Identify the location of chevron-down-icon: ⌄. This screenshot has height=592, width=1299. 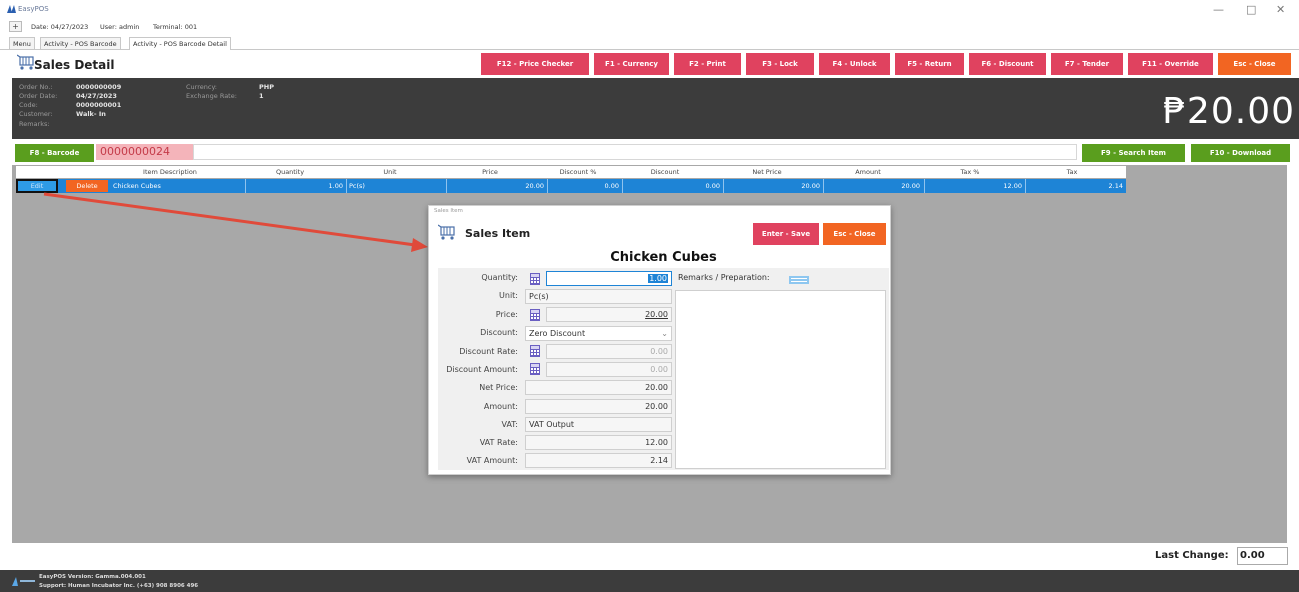
(664, 333).